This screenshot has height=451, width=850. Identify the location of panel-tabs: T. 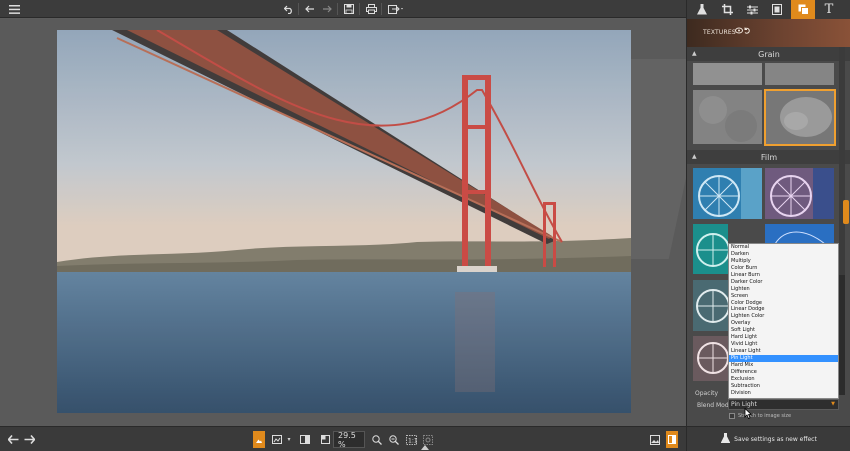
(768, 9).